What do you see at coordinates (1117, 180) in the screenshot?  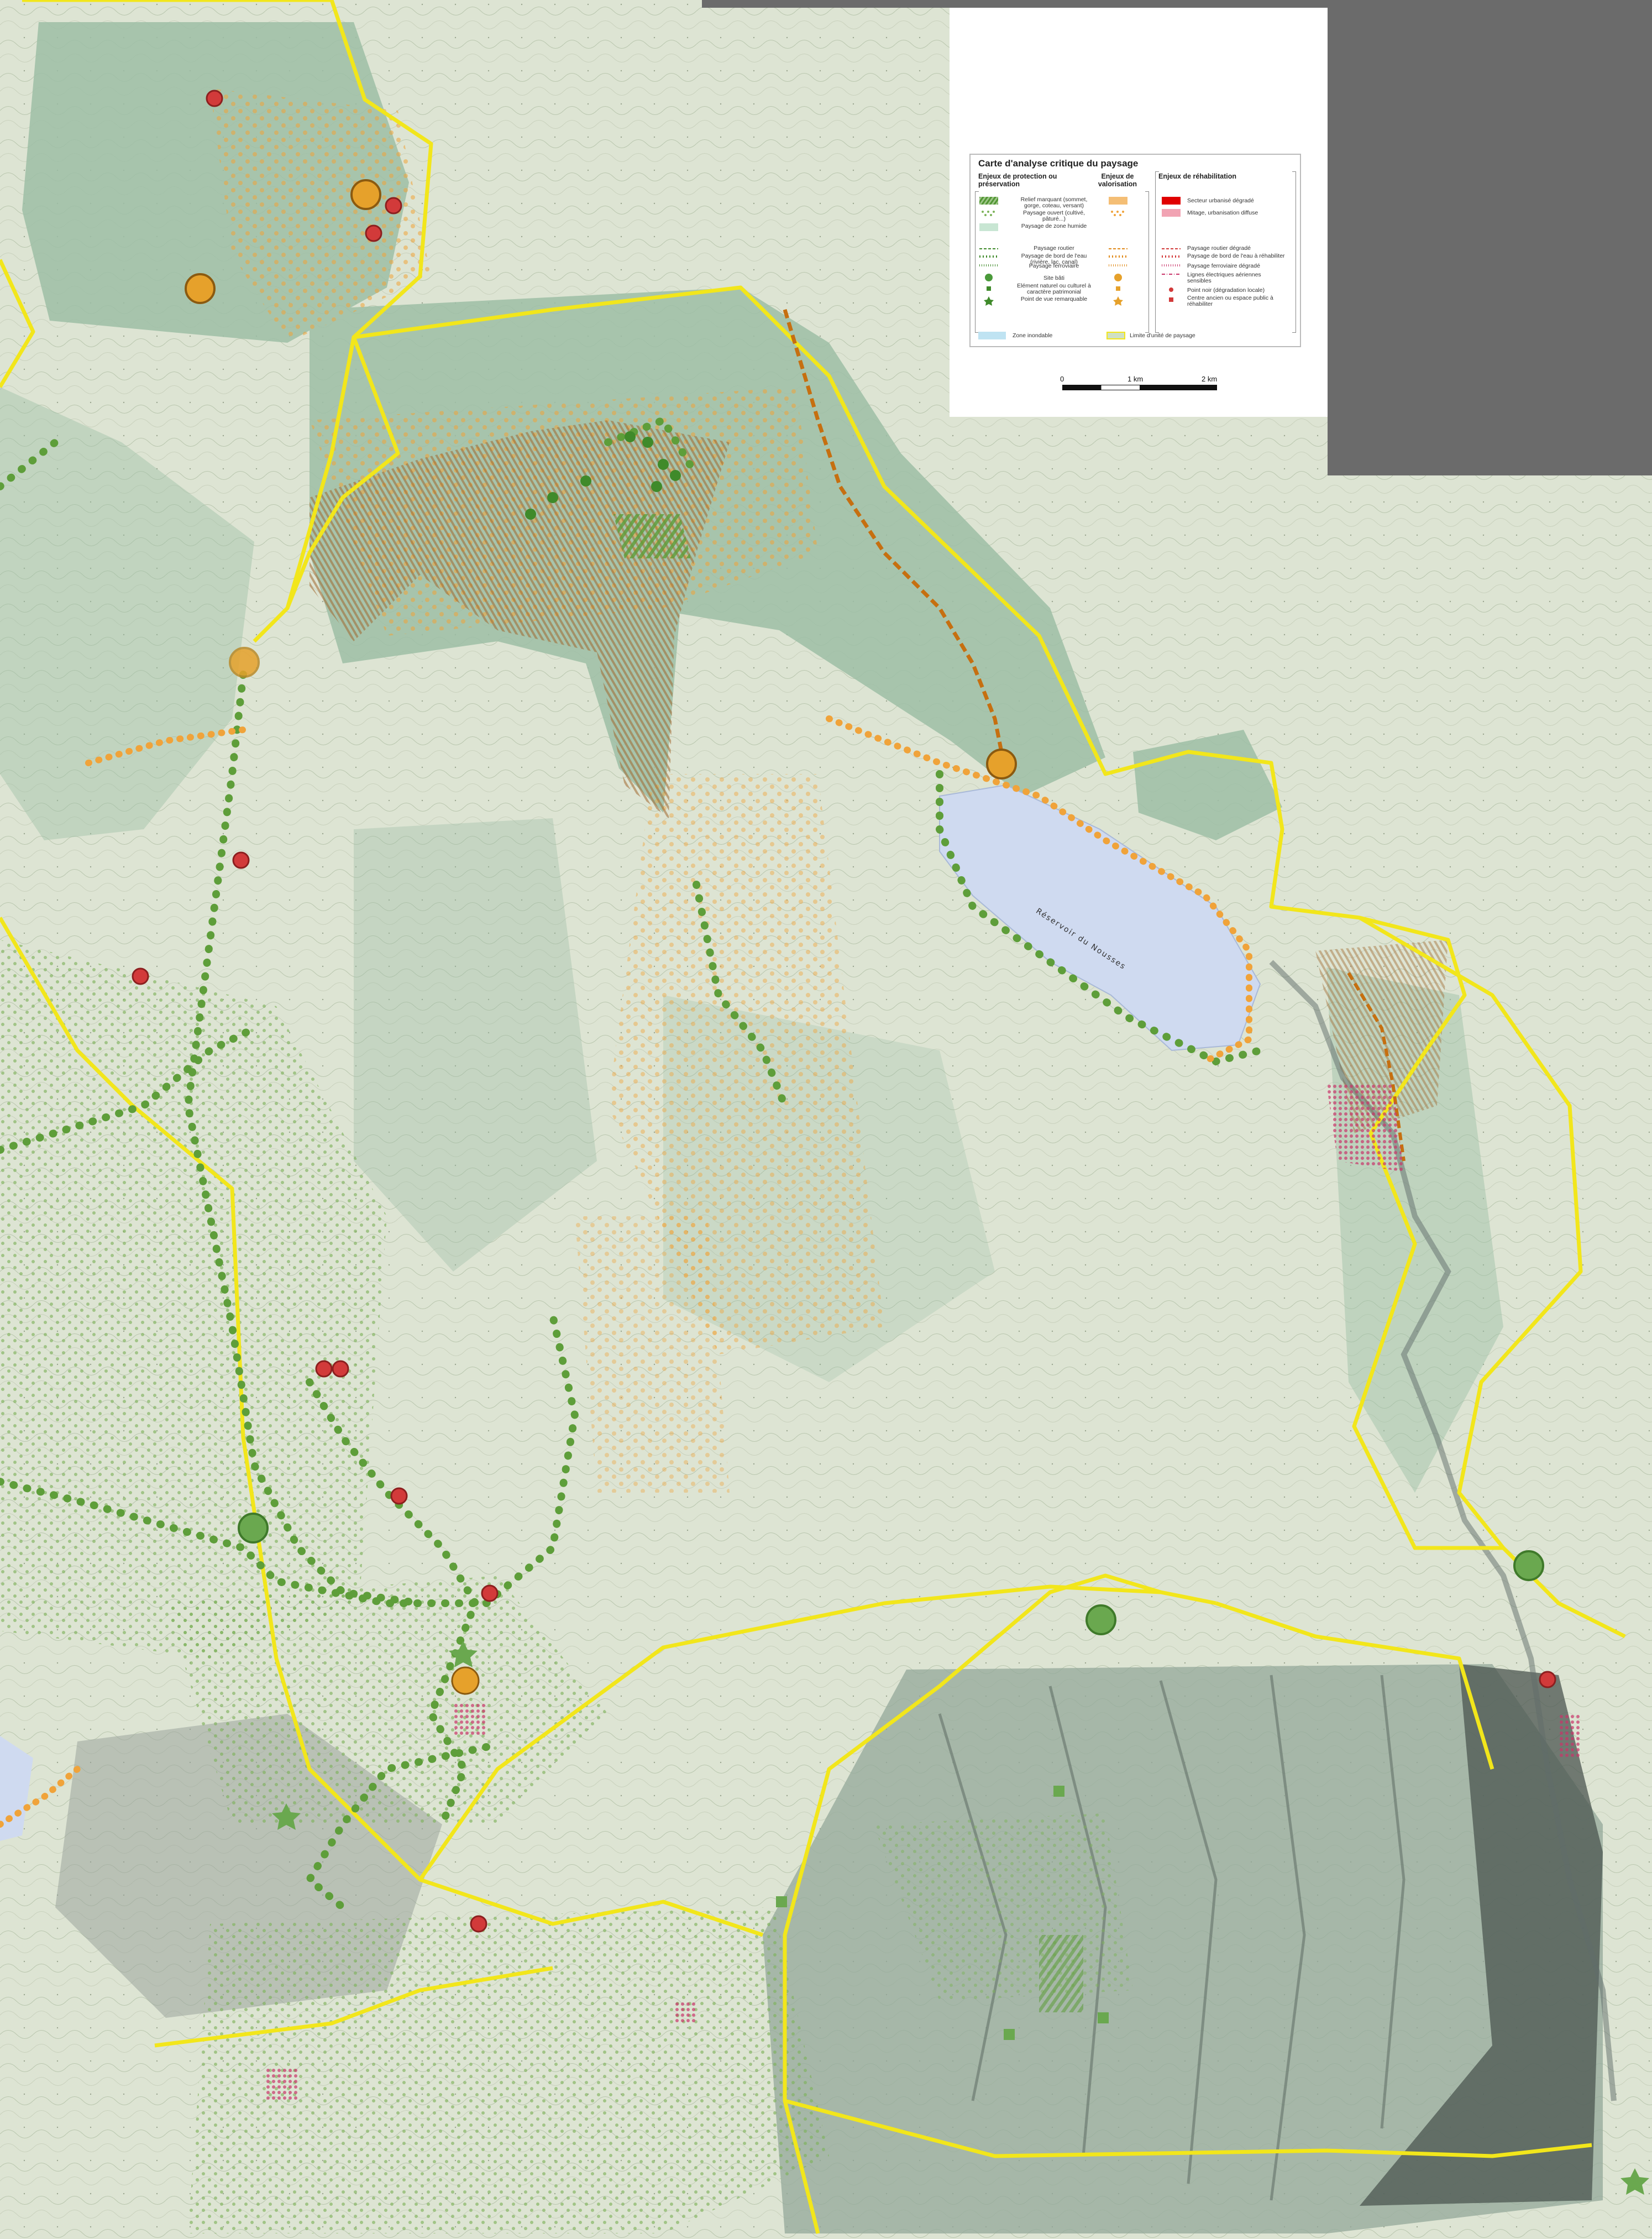 I see `legend-heading-valorisation: Enjeux de valorisation` at bounding box center [1117, 180].